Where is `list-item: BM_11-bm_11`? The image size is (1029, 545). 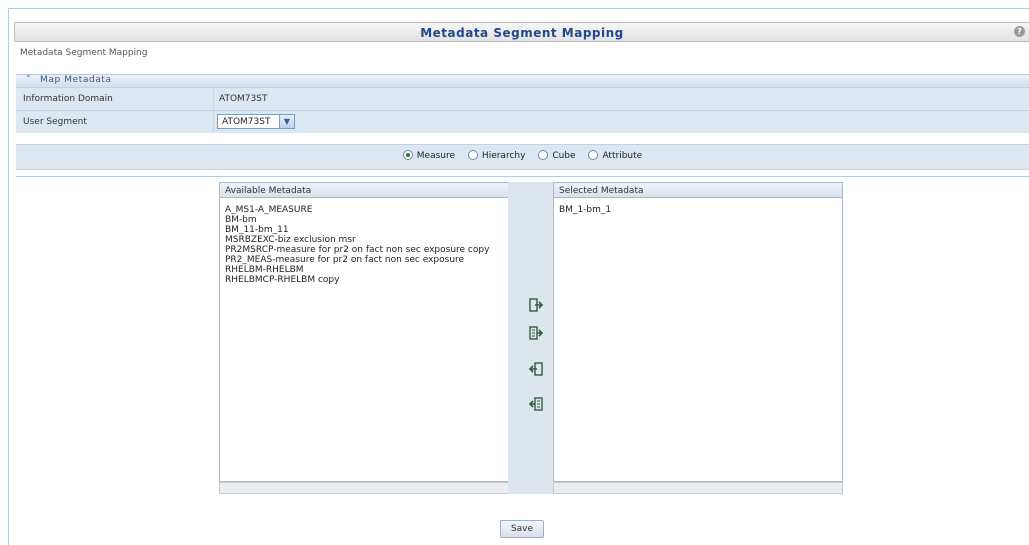
list-item: BM_11-bm_11 is located at coordinates (364, 230).